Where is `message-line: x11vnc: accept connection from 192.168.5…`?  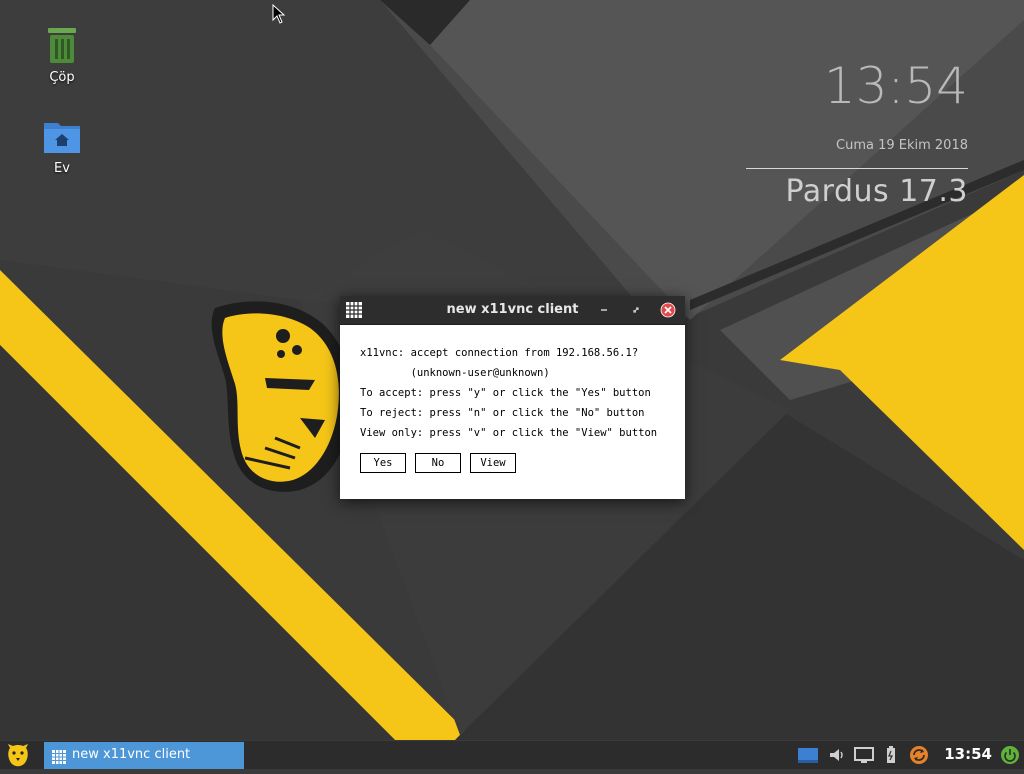 message-line: x11vnc: accept connection from 192.168.5… is located at coordinates (499, 353).